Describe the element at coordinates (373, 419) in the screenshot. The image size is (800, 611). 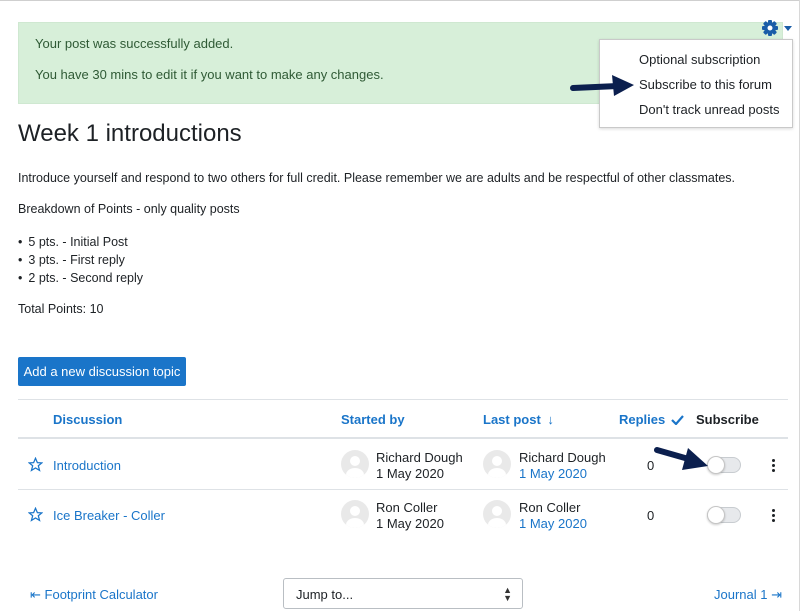
I see `column-header-started-by: Started by` at that location.